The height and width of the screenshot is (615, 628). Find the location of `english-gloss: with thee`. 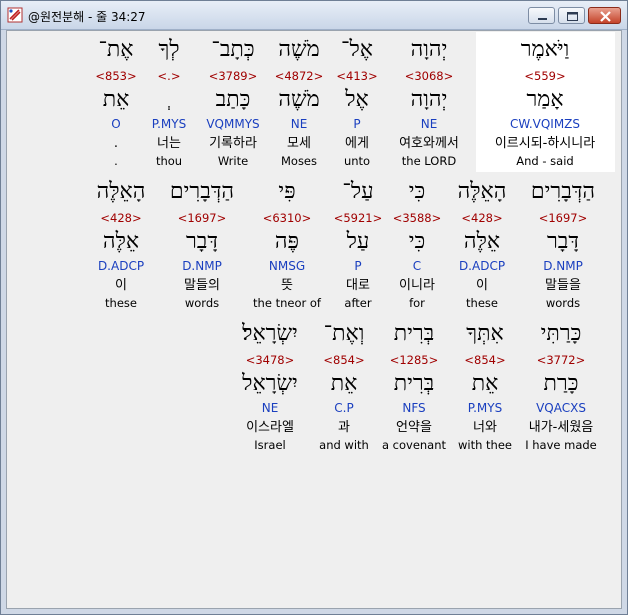

english-gloss: with thee is located at coordinates (484, 445).